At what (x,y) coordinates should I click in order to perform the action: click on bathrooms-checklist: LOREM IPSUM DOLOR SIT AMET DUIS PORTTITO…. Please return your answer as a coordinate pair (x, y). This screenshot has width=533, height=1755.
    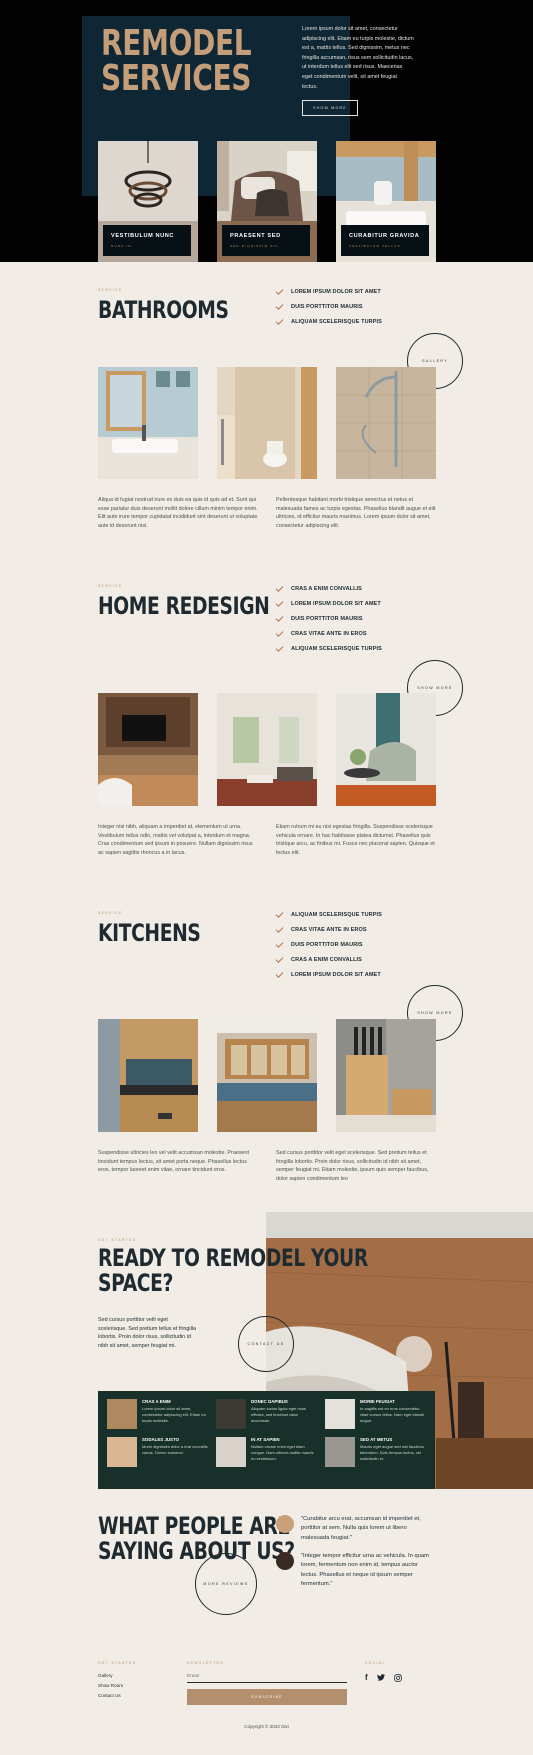
    Looking at the image, I should click on (328, 306).